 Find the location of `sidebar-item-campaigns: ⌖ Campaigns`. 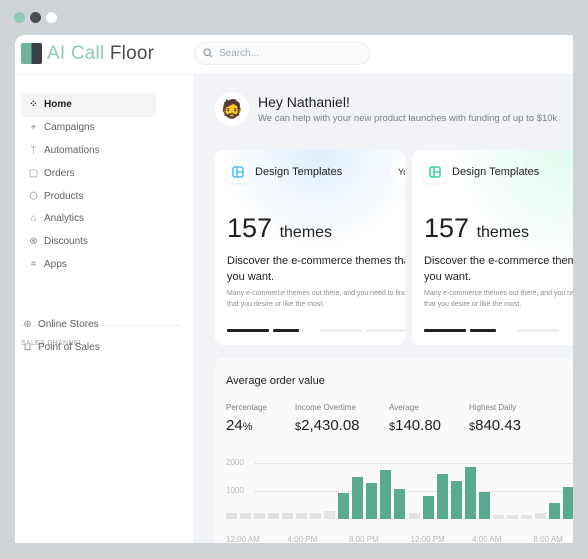

sidebar-item-campaigns: ⌖ Campaigns is located at coordinates (88, 128).